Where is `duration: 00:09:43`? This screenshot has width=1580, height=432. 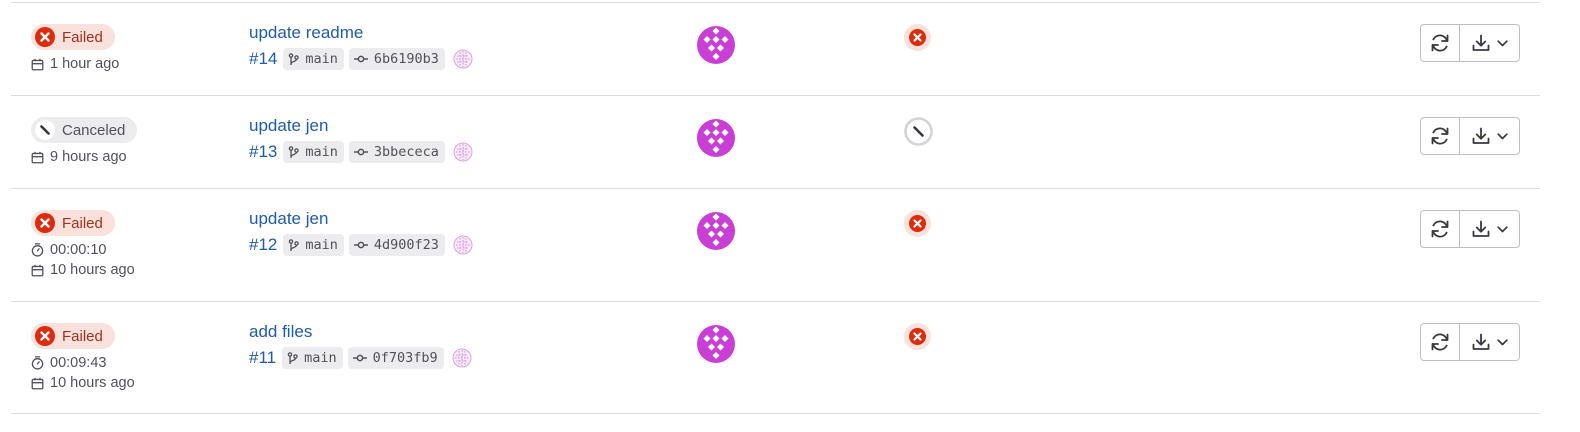 duration: 00:09:43 is located at coordinates (83, 363).